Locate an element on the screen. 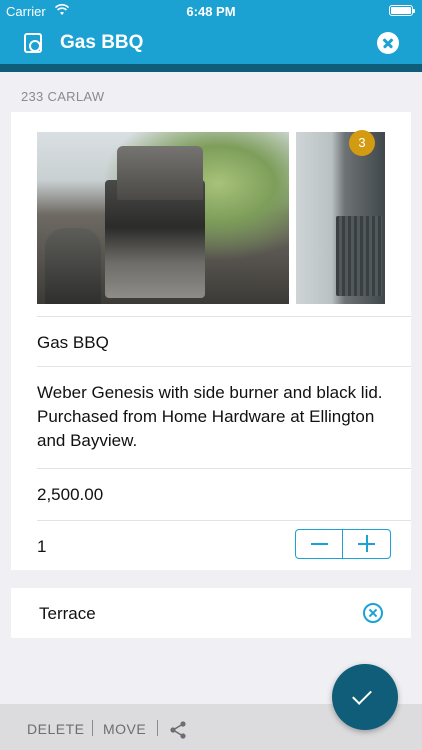  save-button is located at coordinates (365, 697).